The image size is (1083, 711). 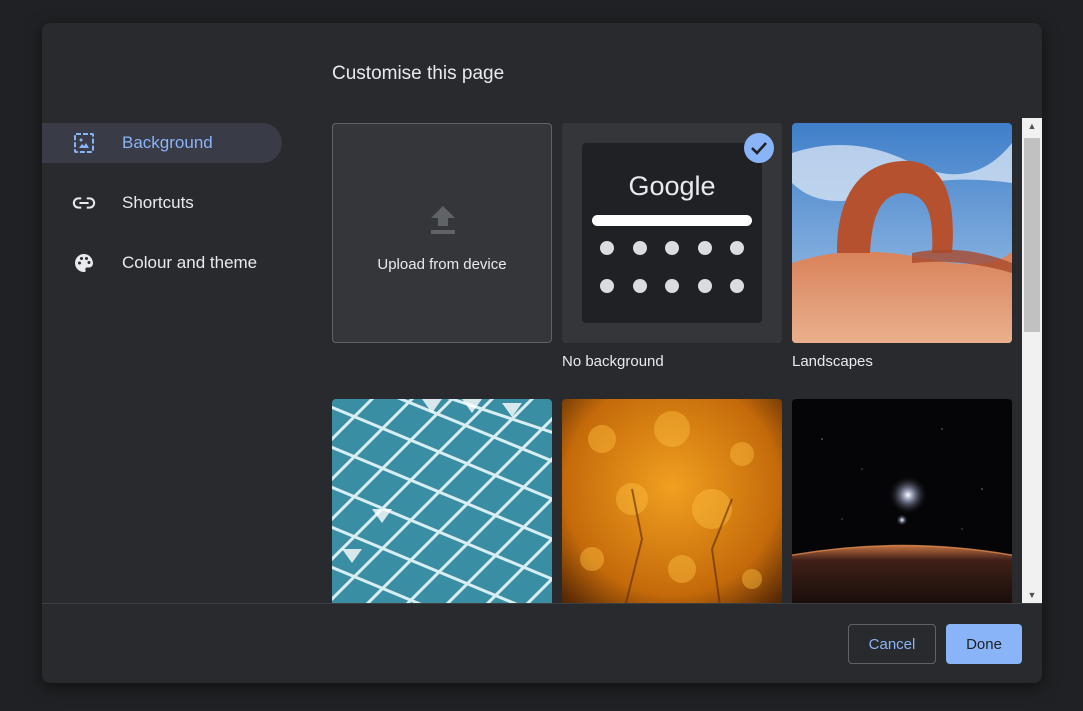 What do you see at coordinates (892, 644) in the screenshot?
I see `cancel-button: Cancel` at bounding box center [892, 644].